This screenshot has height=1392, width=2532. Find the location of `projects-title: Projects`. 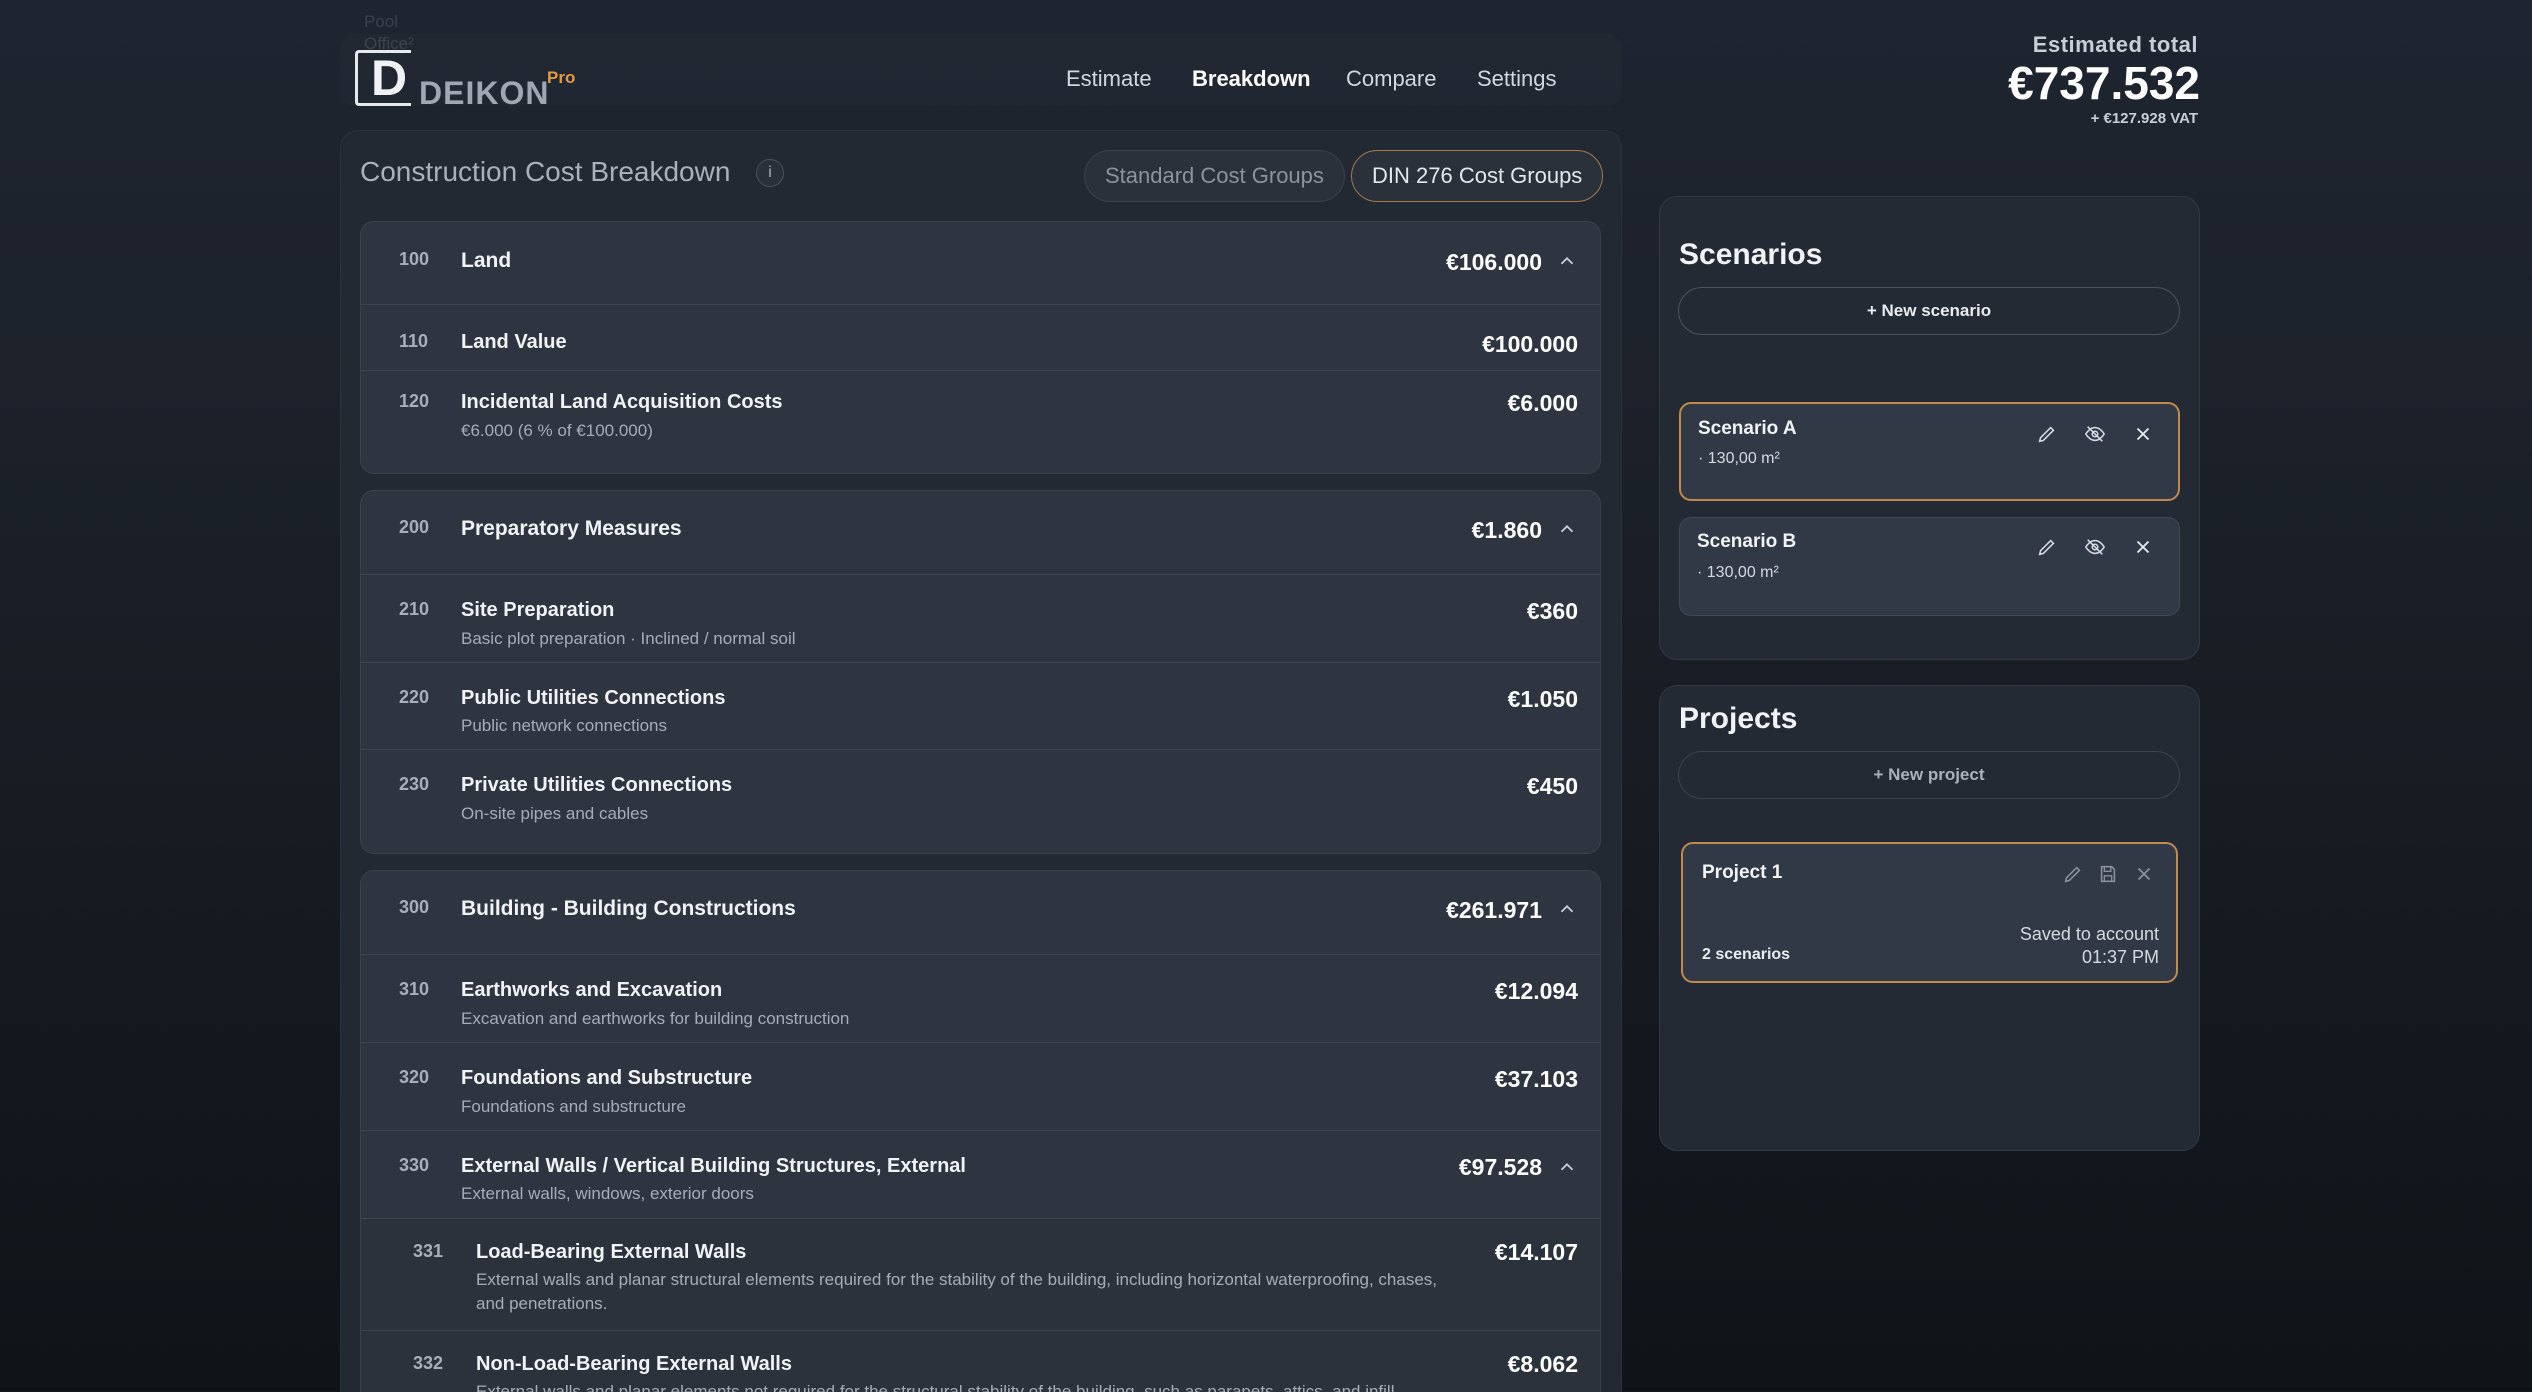

projects-title: Projects is located at coordinates (1738, 718).